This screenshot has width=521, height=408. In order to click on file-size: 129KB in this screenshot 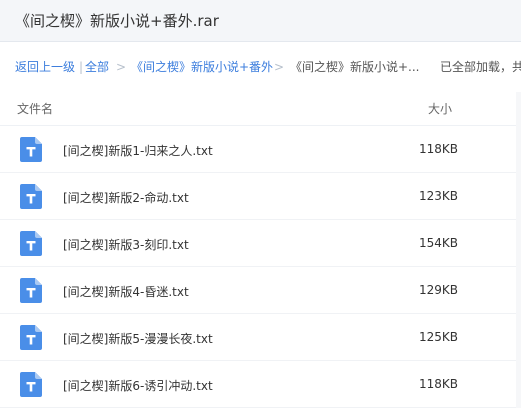, I will do `click(439, 290)`.